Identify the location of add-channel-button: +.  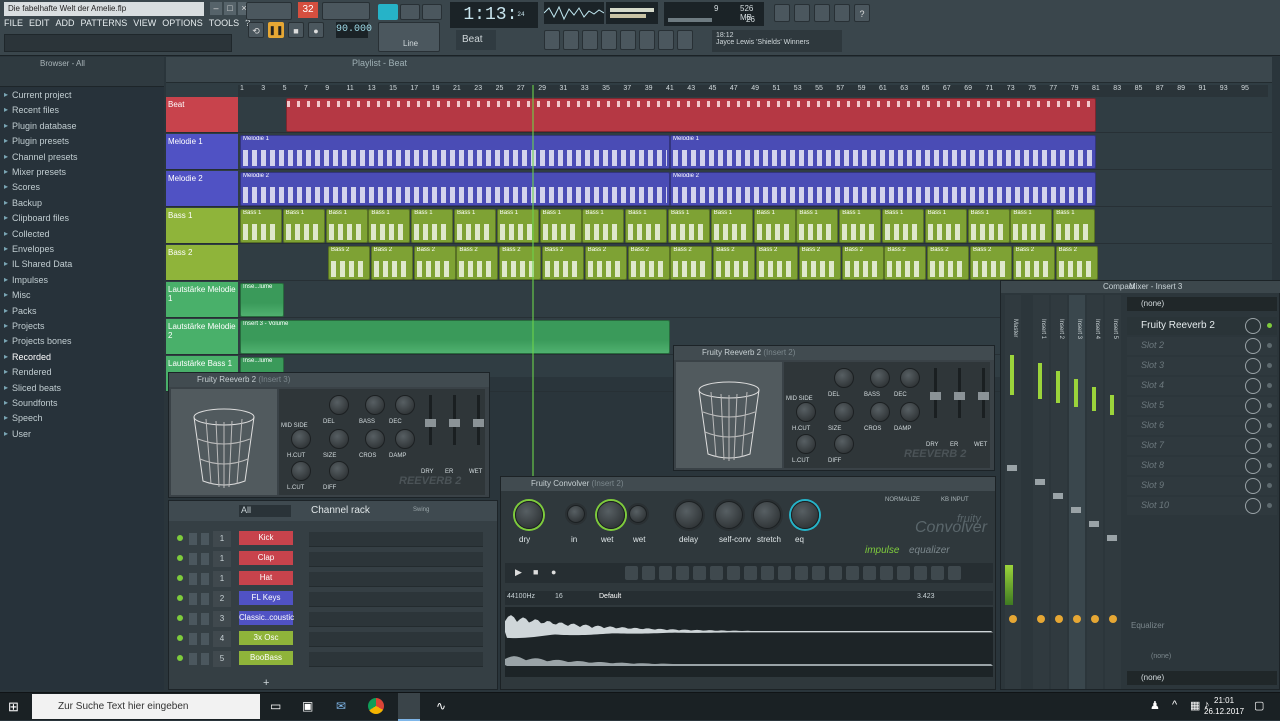
(266, 683).